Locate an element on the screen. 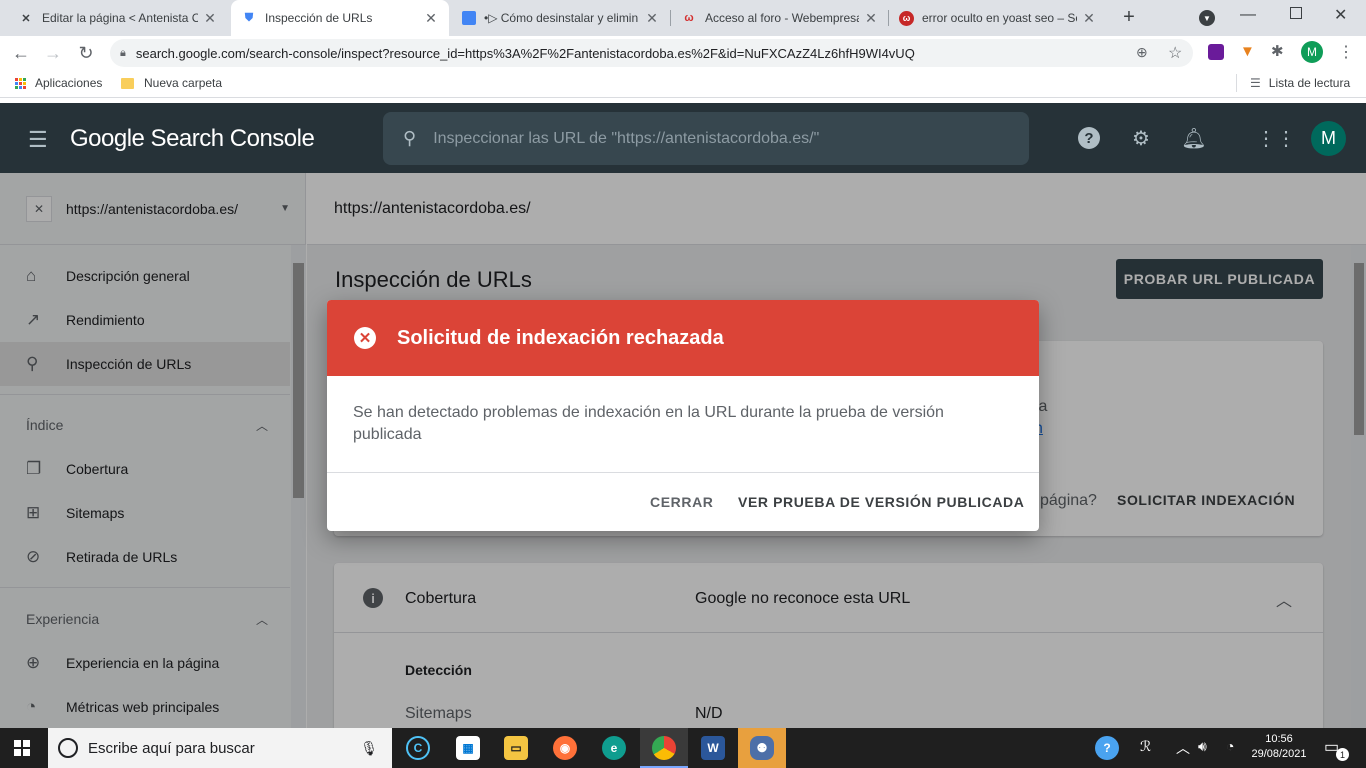 This screenshot has width=1366, height=768. new-tab-icon: + is located at coordinates (1129, 17).